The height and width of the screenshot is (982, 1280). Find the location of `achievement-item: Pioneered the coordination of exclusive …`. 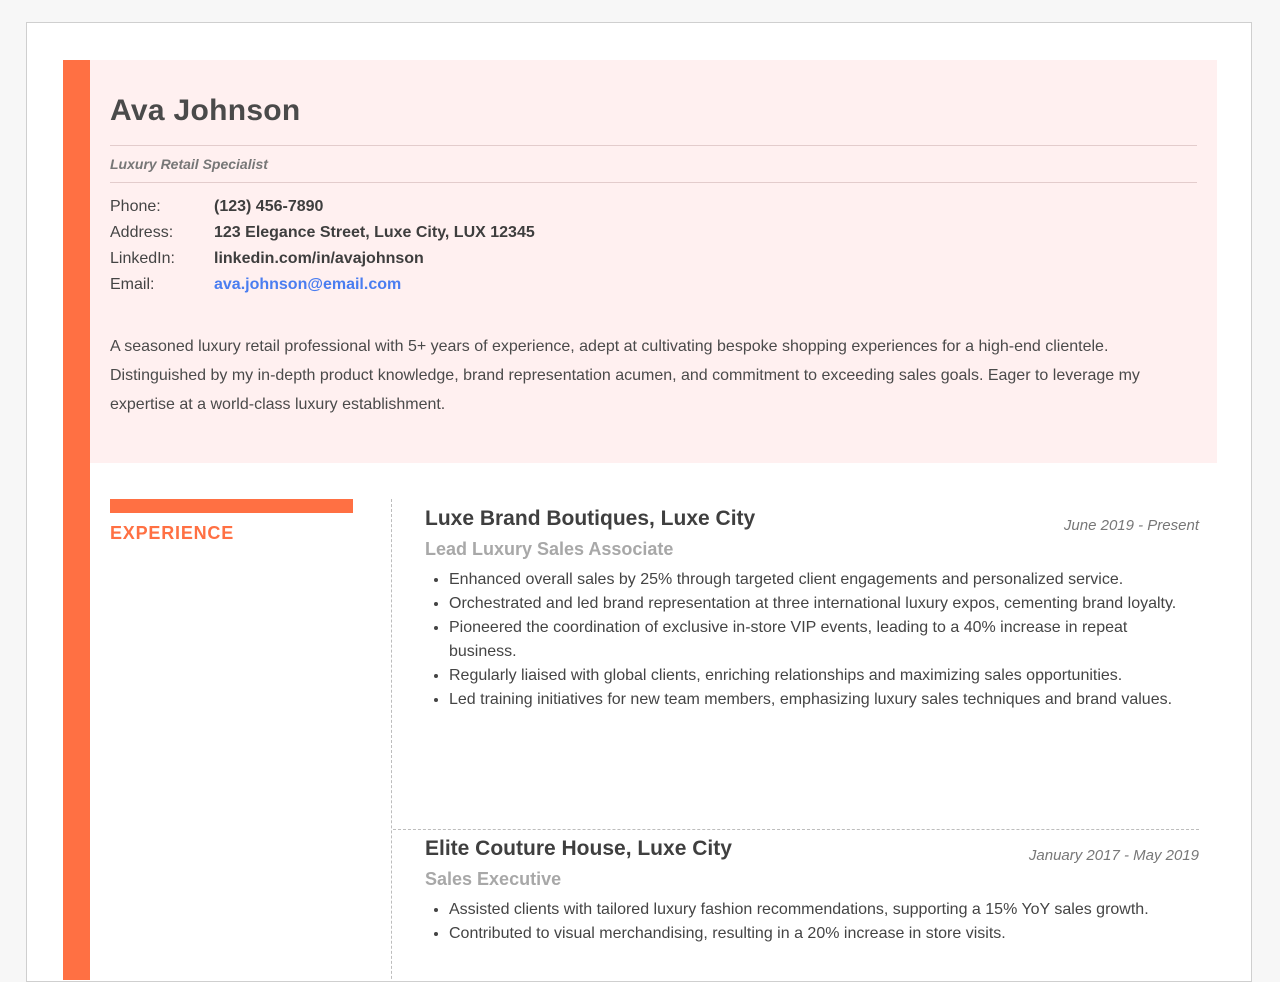

achievement-item: Pioneered the coordination of exclusive … is located at coordinates (824, 640).